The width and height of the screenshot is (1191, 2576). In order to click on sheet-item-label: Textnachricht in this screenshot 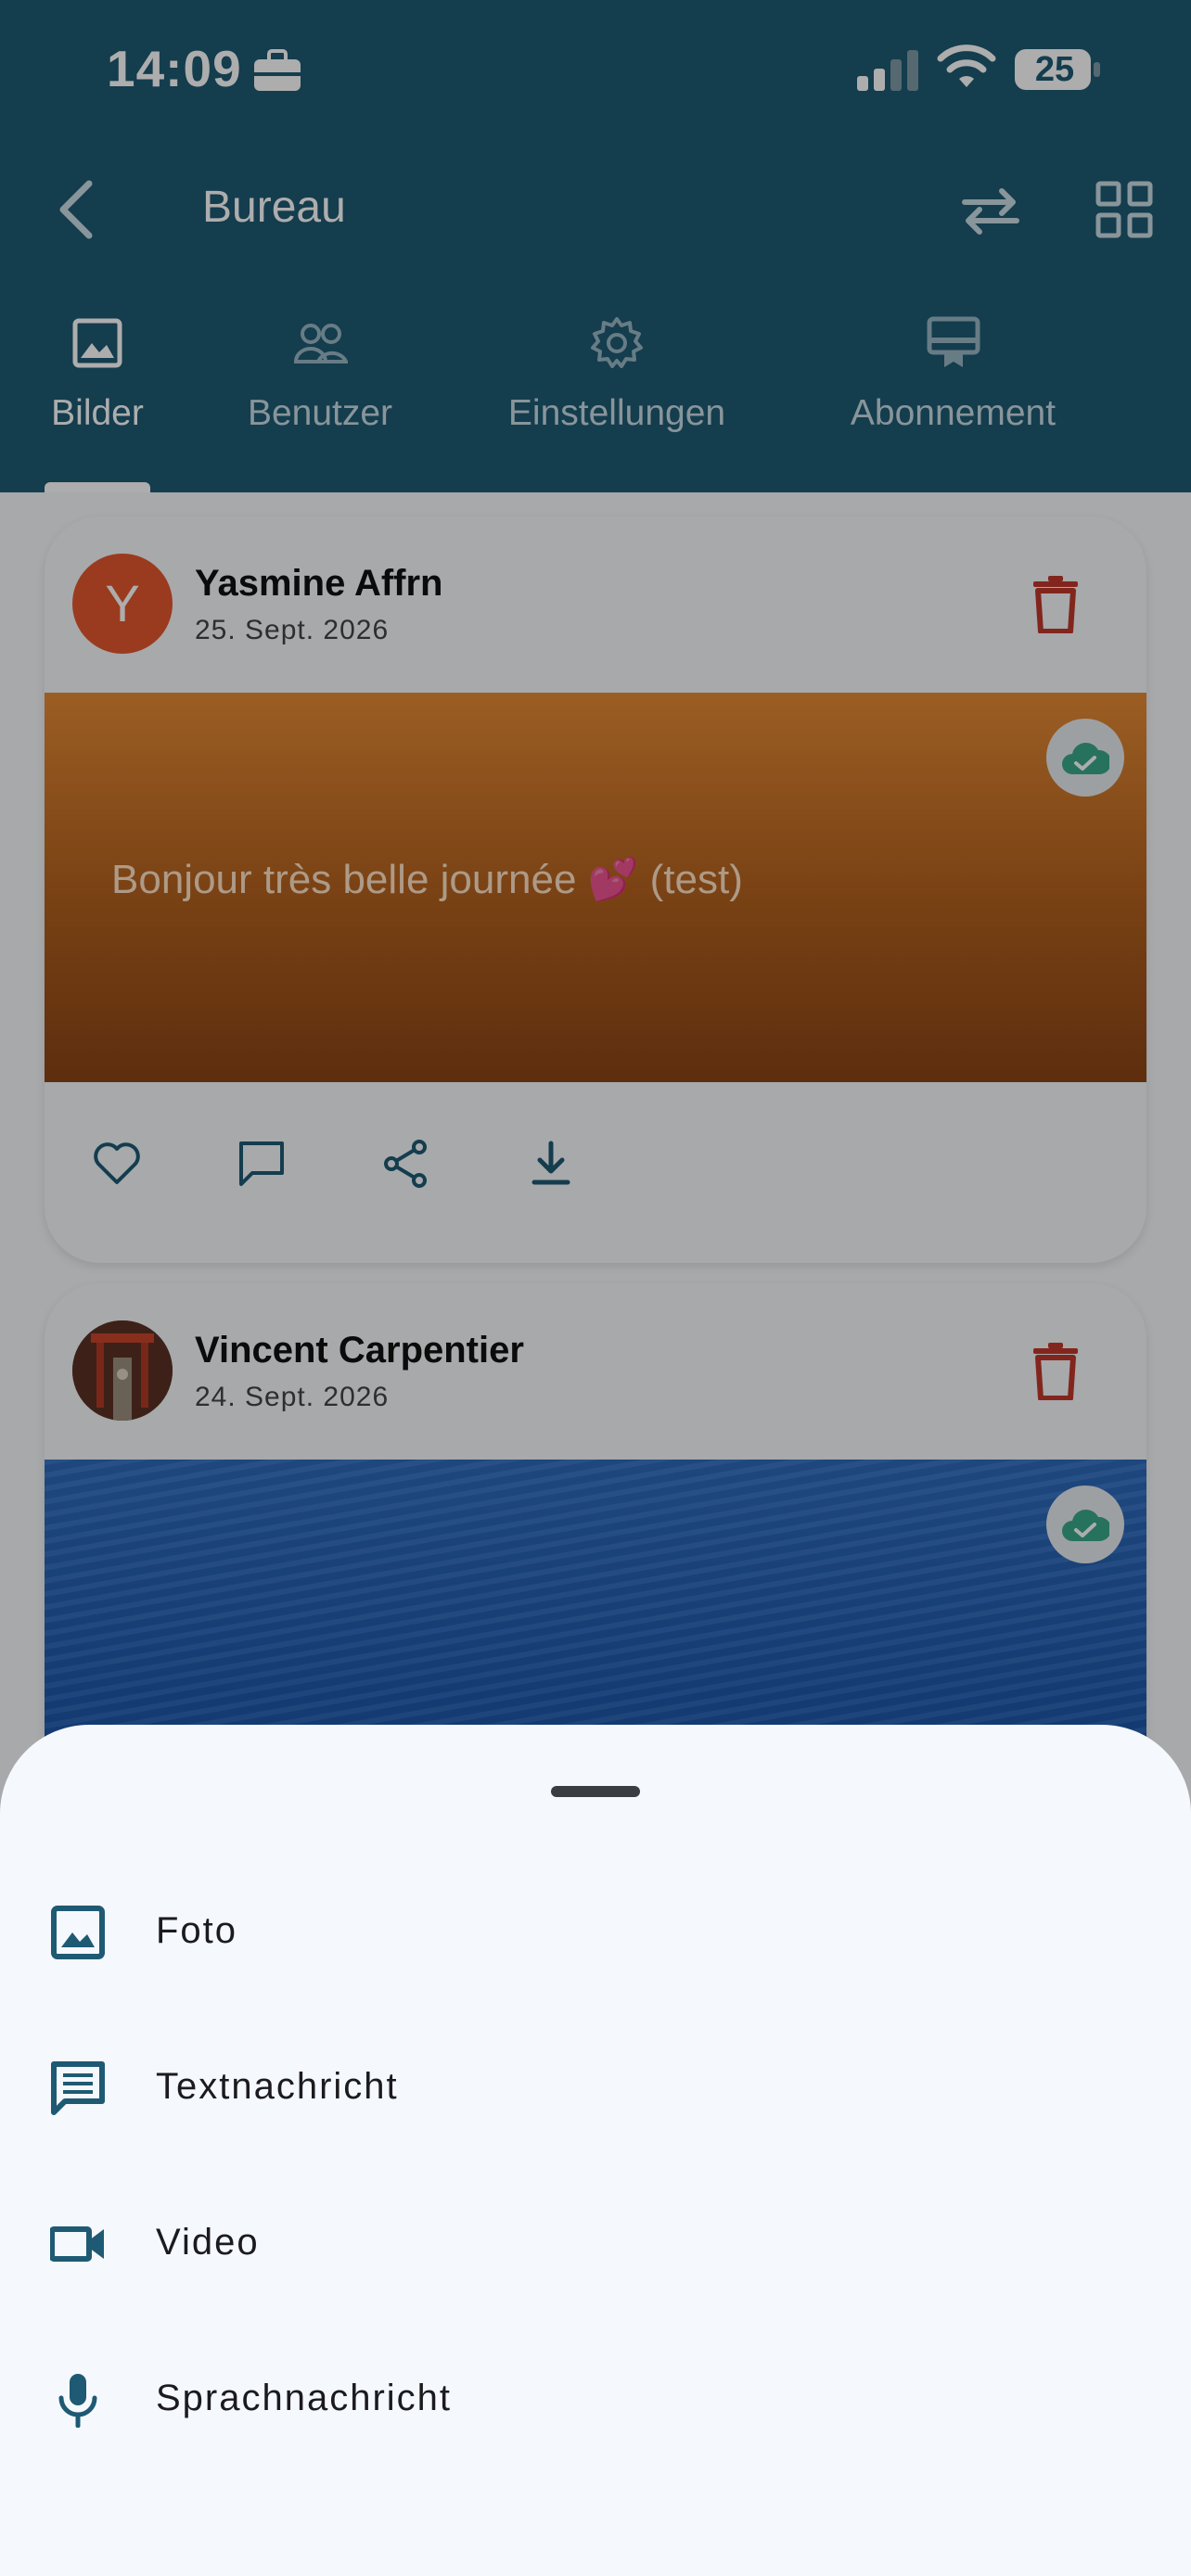, I will do `click(277, 2086)`.